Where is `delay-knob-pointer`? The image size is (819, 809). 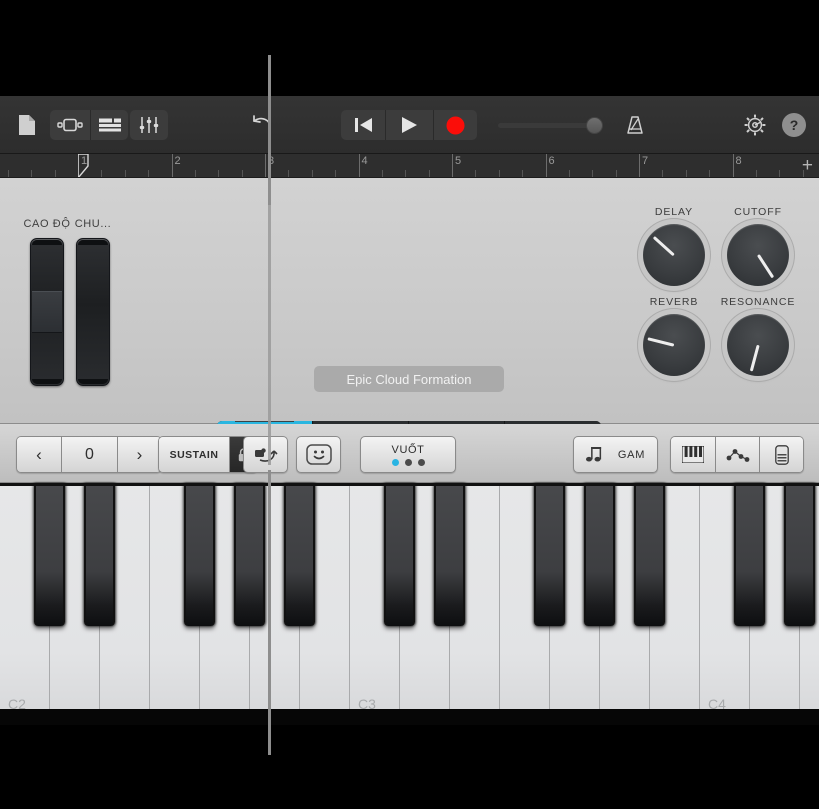
delay-knob-pointer is located at coordinates (664, 246).